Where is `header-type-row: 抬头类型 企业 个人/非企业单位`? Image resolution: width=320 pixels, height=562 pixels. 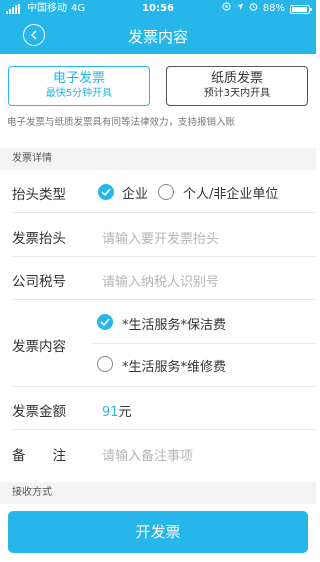 header-type-row: 抬头类型 企业 个人/非企业单位 is located at coordinates (158, 191).